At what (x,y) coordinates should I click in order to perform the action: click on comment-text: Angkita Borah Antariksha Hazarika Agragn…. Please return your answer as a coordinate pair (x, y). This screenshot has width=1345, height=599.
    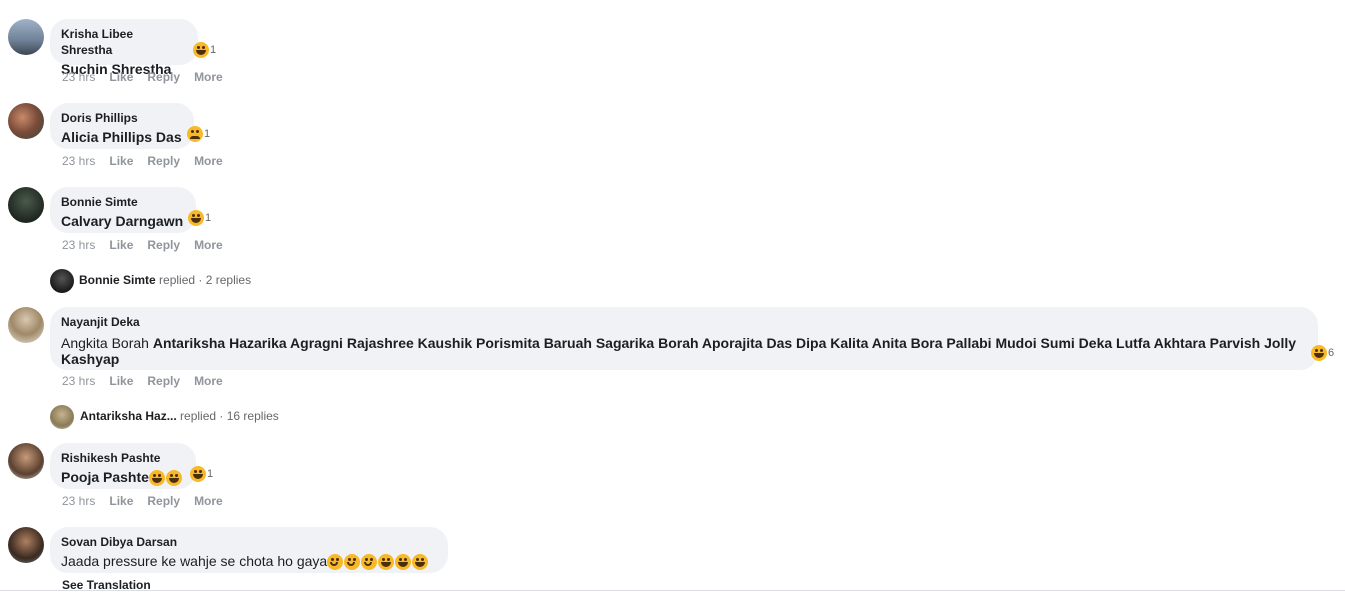
    Looking at the image, I should click on (684, 343).